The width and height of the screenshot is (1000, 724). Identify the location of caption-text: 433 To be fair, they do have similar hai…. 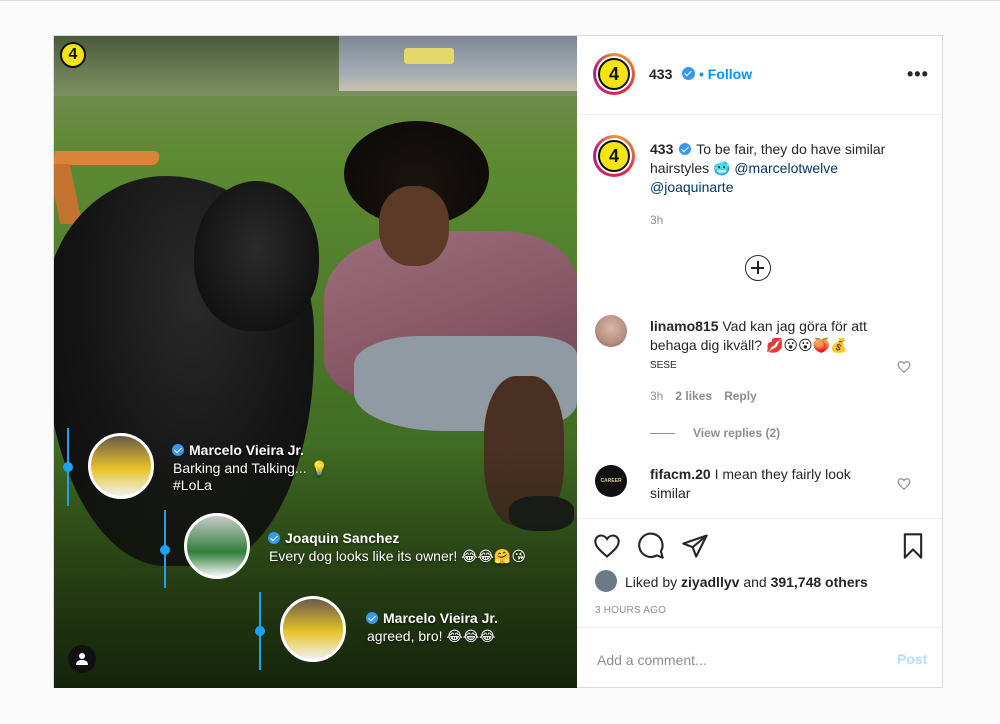
(768, 168).